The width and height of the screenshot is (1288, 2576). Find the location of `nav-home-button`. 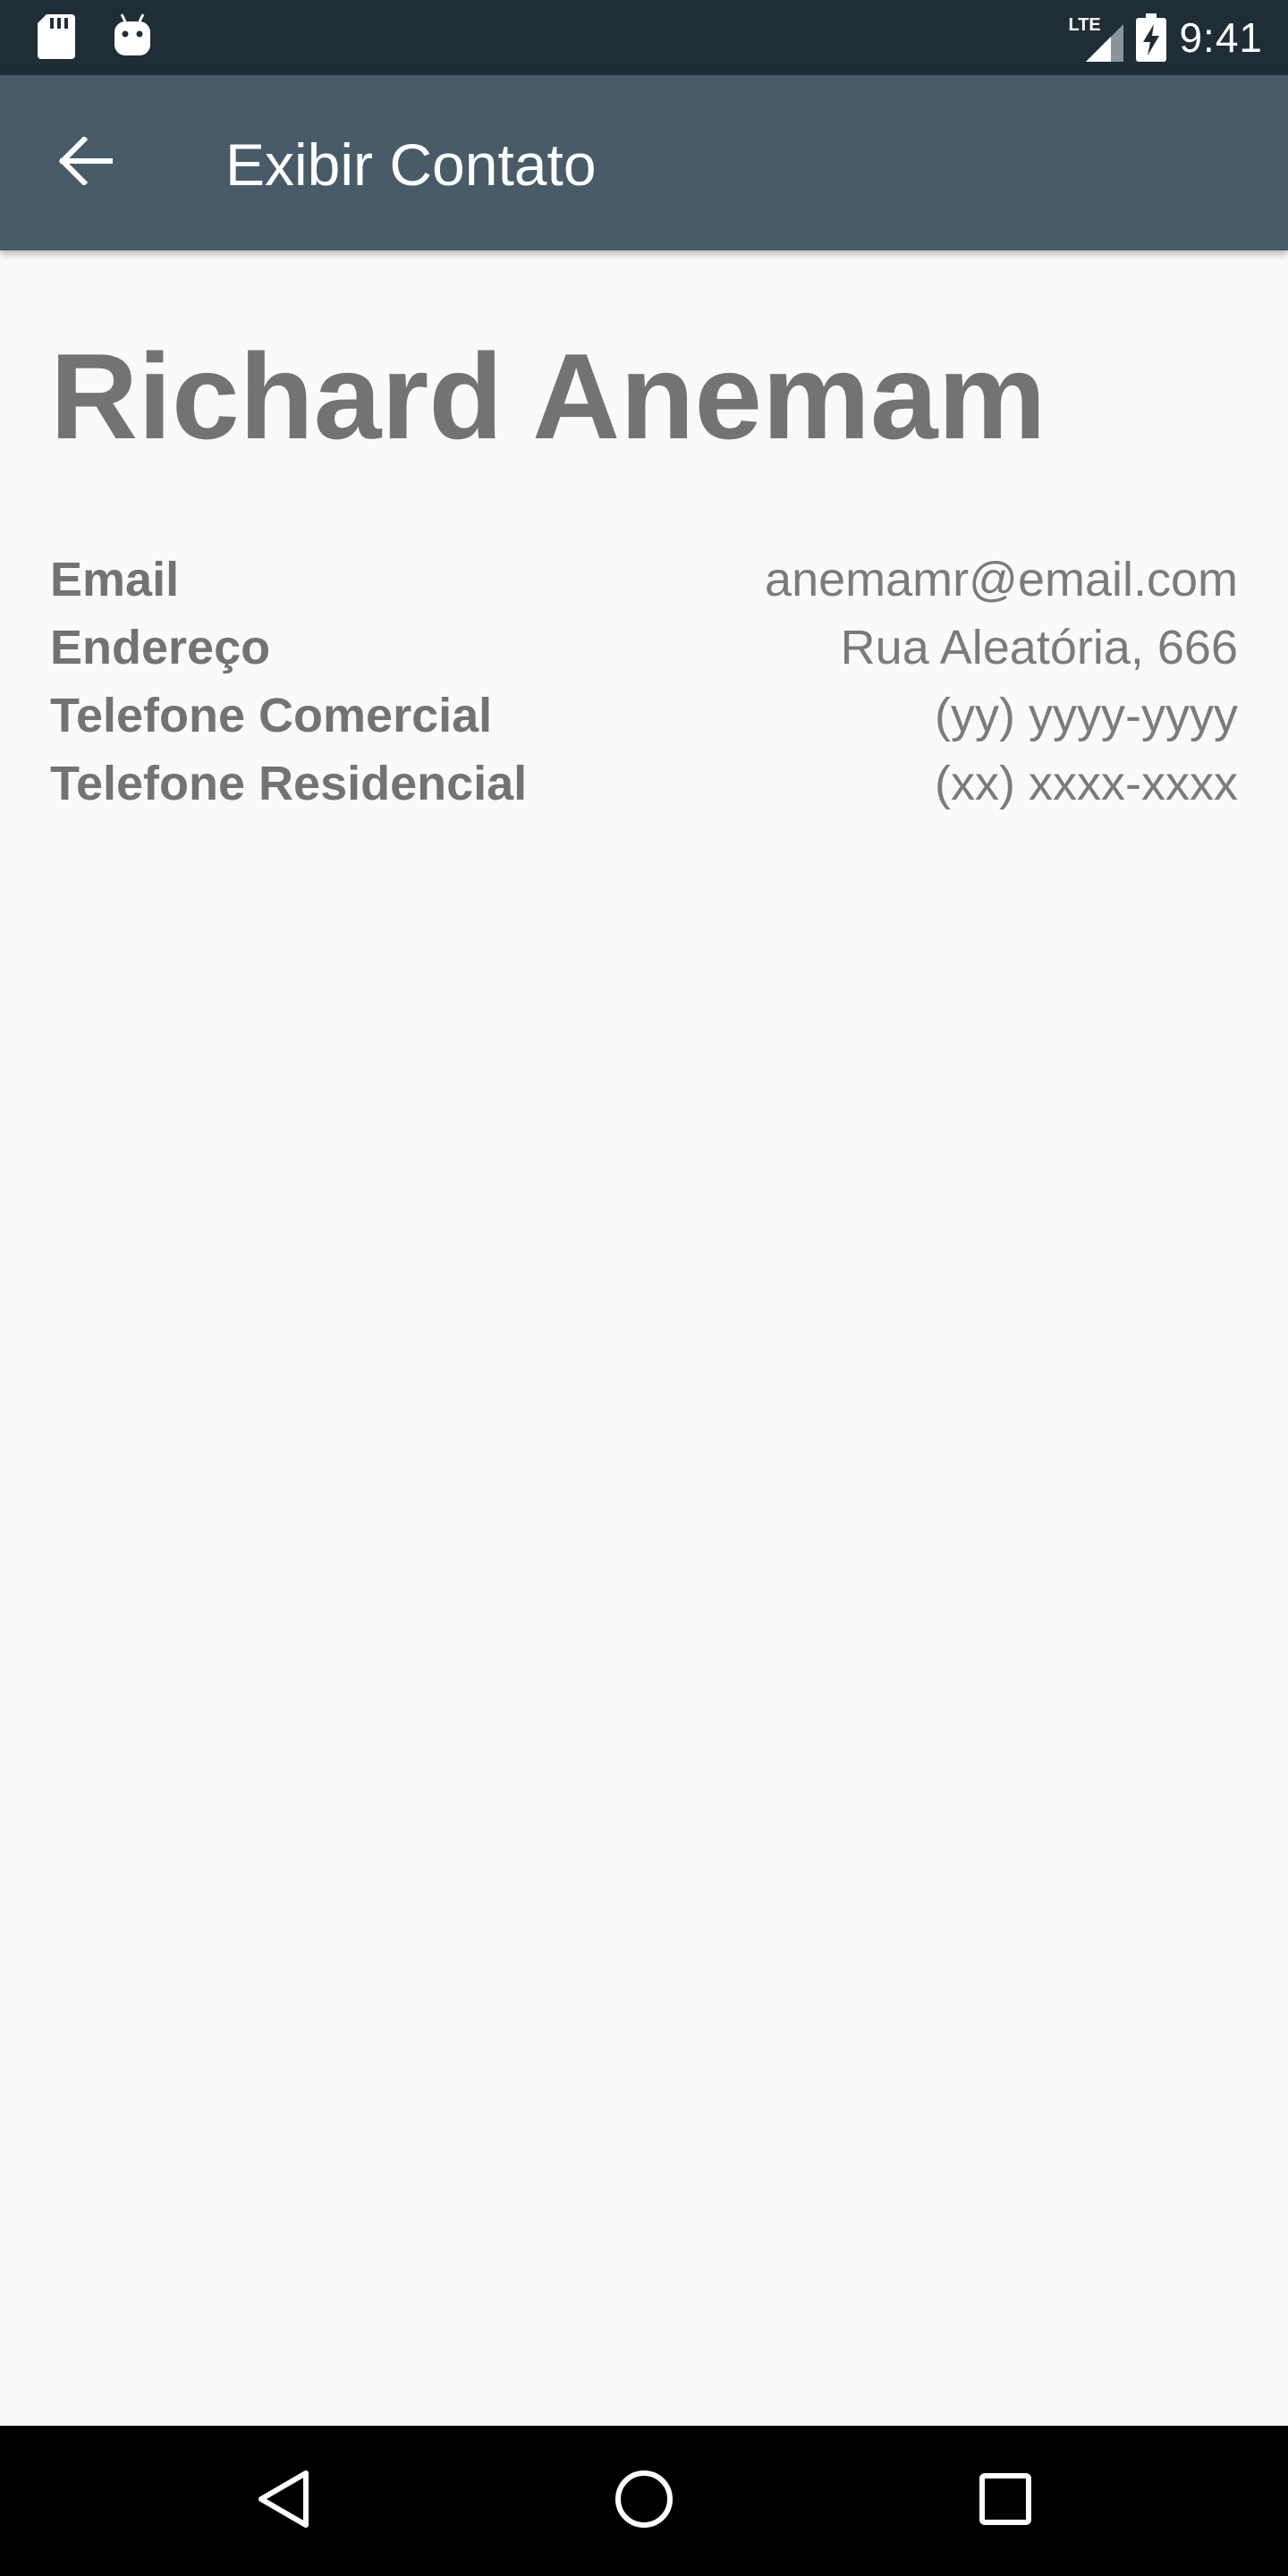

nav-home-button is located at coordinates (644, 2501).